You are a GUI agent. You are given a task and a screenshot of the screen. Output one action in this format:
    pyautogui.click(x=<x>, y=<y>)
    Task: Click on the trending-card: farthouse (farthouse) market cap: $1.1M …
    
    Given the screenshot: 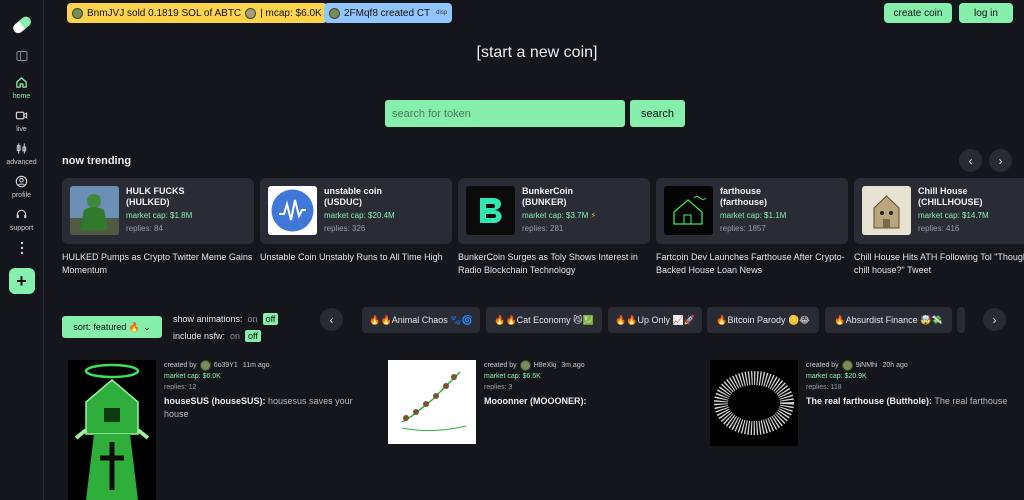 What is the action you would take?
    pyautogui.click(x=752, y=227)
    